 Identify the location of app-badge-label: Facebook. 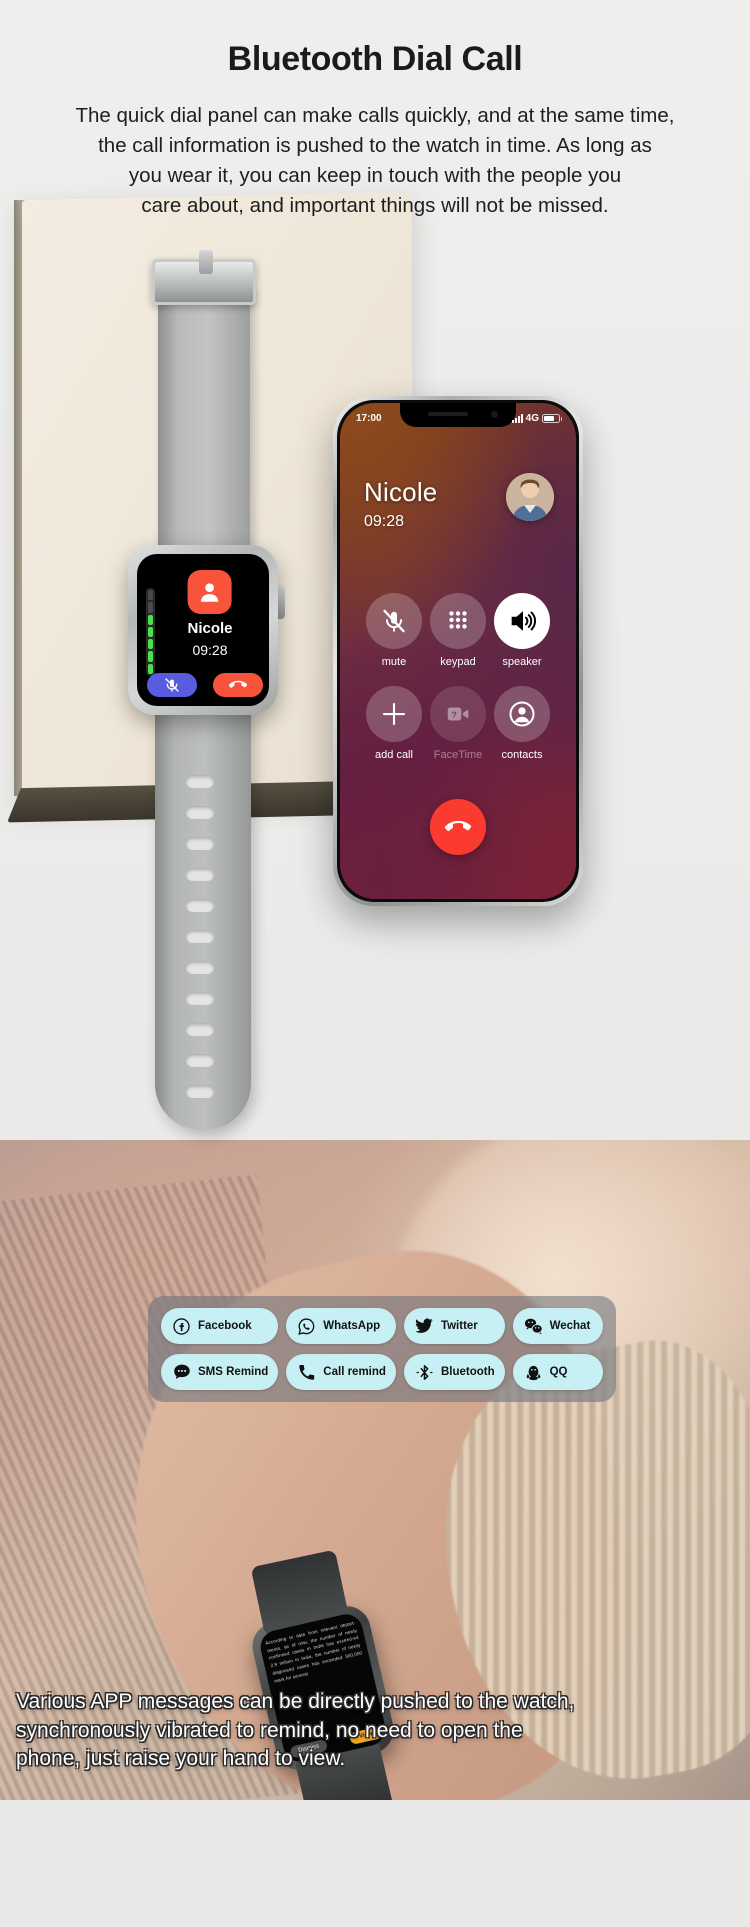
(225, 1326).